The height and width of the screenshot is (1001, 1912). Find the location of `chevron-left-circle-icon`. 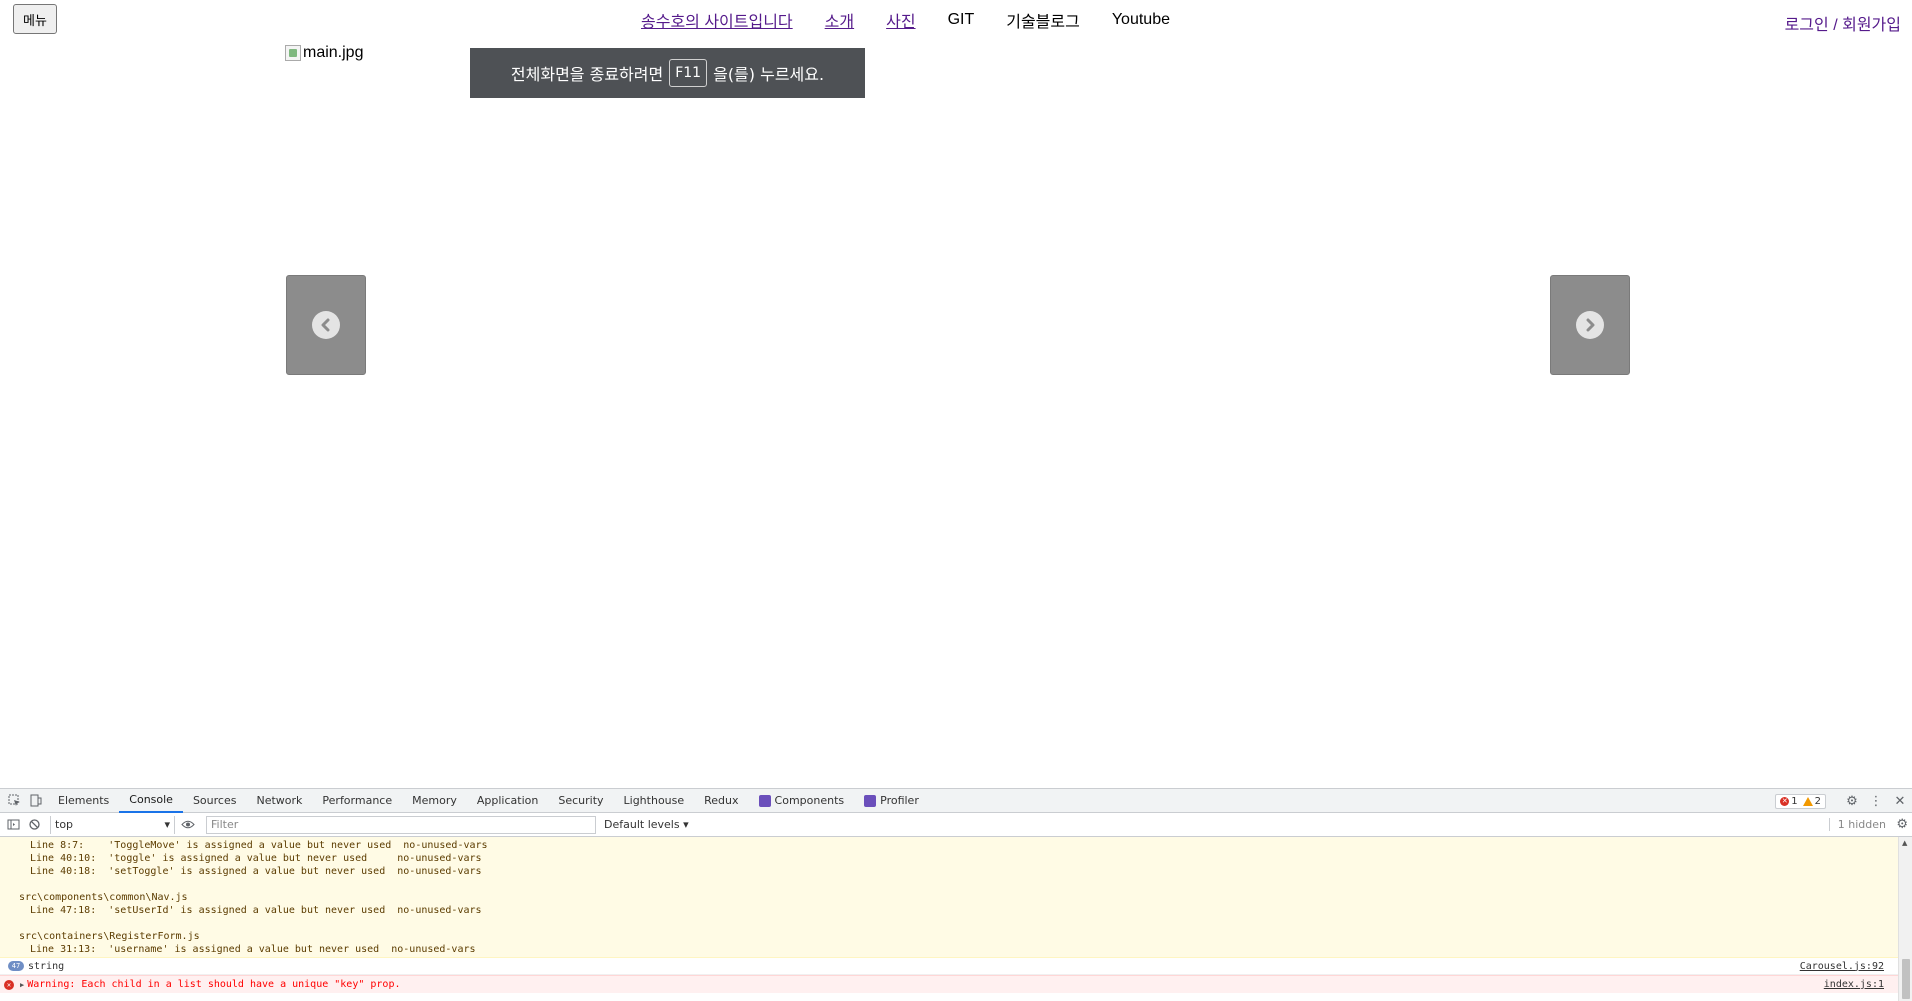

chevron-left-circle-icon is located at coordinates (326, 325).